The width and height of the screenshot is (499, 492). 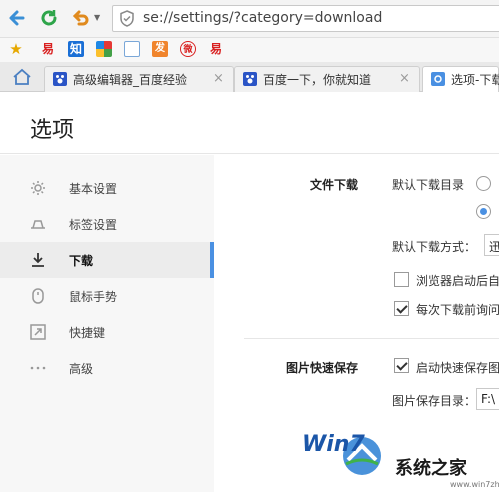 What do you see at coordinates (249, 50) in the screenshot?
I see `bookmarks-bar: ★ 易 知 发 微 易` at bounding box center [249, 50].